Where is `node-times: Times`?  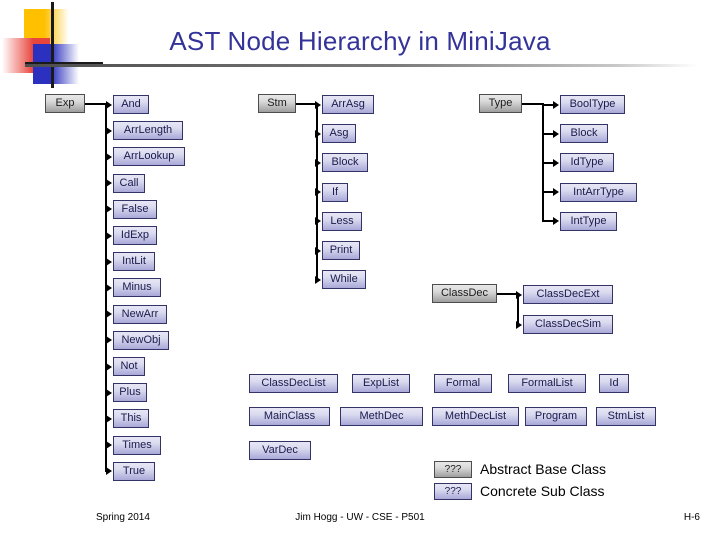
node-times: Times is located at coordinates (137, 445).